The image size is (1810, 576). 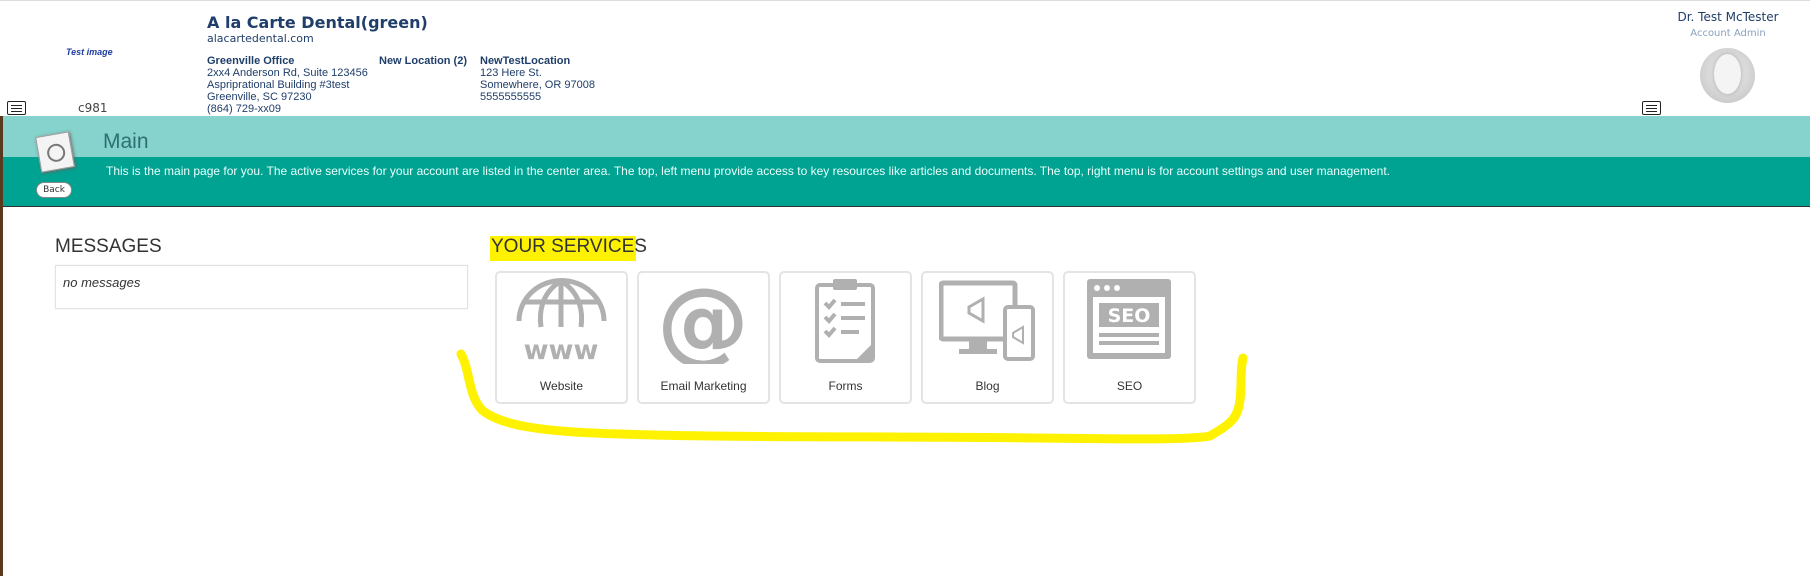 What do you see at coordinates (261, 287) in the screenshot?
I see `messages-panel: no messages` at bounding box center [261, 287].